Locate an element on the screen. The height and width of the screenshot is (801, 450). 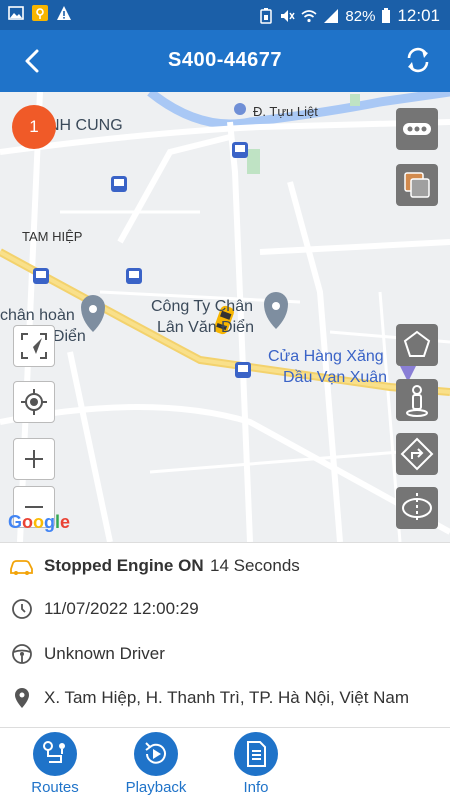
crosshair-icon is located at coordinates (34, 402).